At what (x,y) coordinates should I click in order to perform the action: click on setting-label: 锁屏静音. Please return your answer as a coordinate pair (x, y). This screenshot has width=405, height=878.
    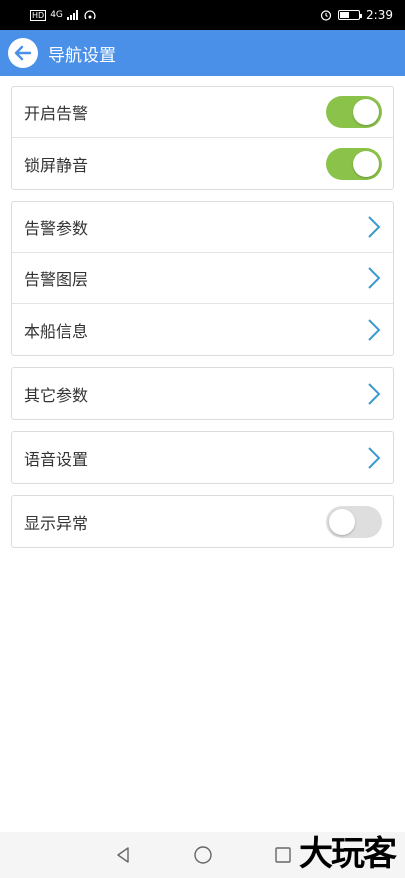
    Looking at the image, I should click on (56, 165).